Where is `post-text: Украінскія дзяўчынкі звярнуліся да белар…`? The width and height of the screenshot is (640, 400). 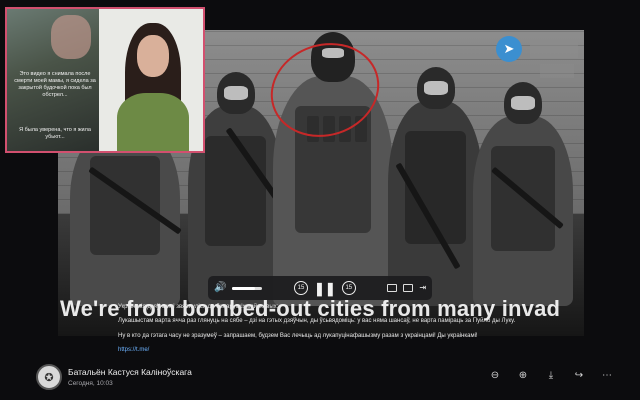
post-text: Украінскія дзяўчынкі звярнуліся да белар… is located at coordinates (323, 331).